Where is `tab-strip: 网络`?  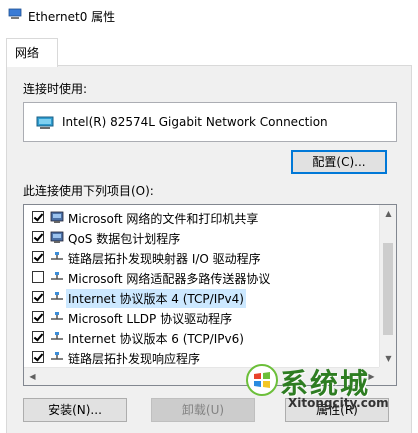
tab-strip: 网络 is located at coordinates (209, 48).